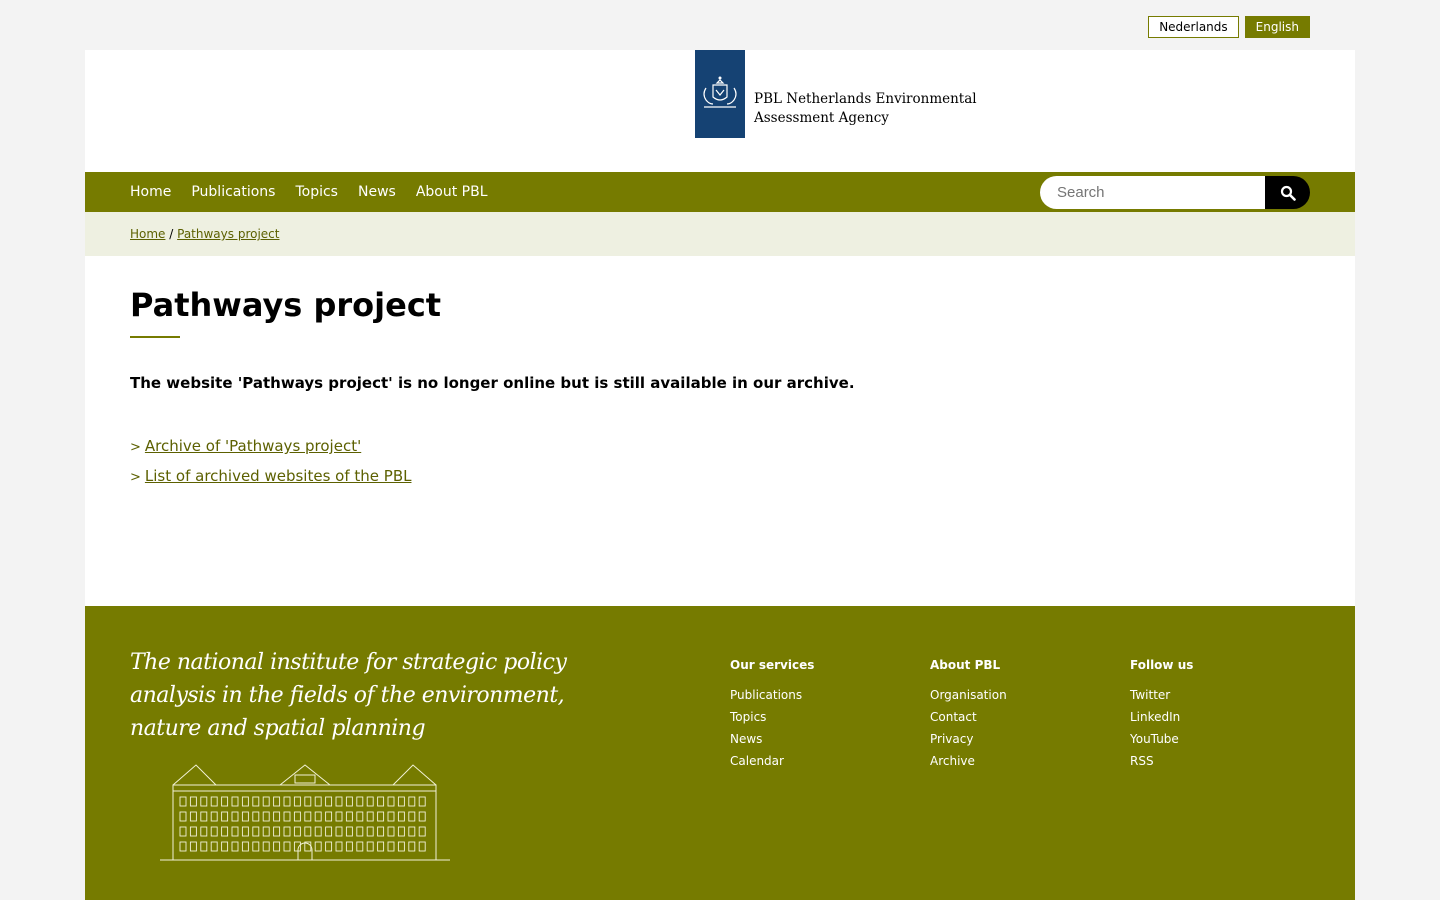  Describe the element at coordinates (821, 118) in the screenshot. I see `organisation-name-line2: Assessment Agency` at that location.